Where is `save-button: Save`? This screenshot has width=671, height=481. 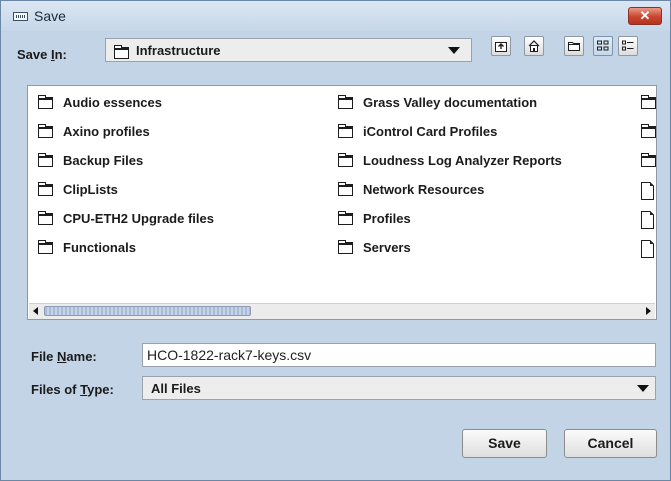 save-button: Save is located at coordinates (504, 443).